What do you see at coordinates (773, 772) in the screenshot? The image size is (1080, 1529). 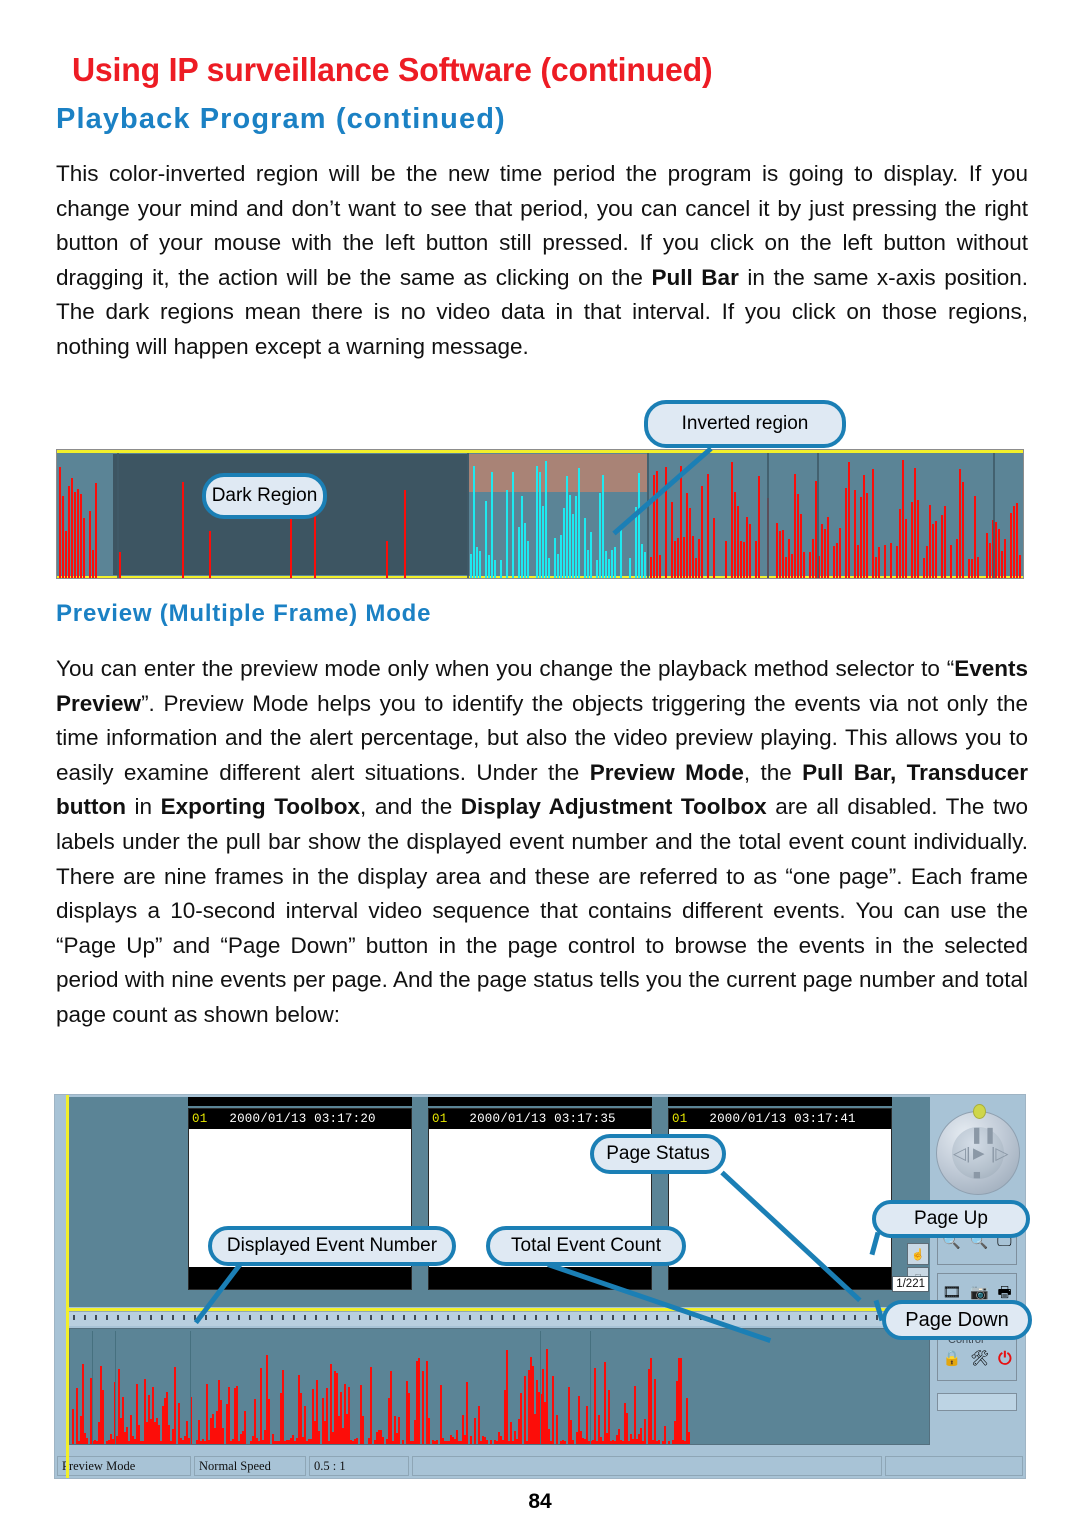 I see `p2-part-e: , the` at bounding box center [773, 772].